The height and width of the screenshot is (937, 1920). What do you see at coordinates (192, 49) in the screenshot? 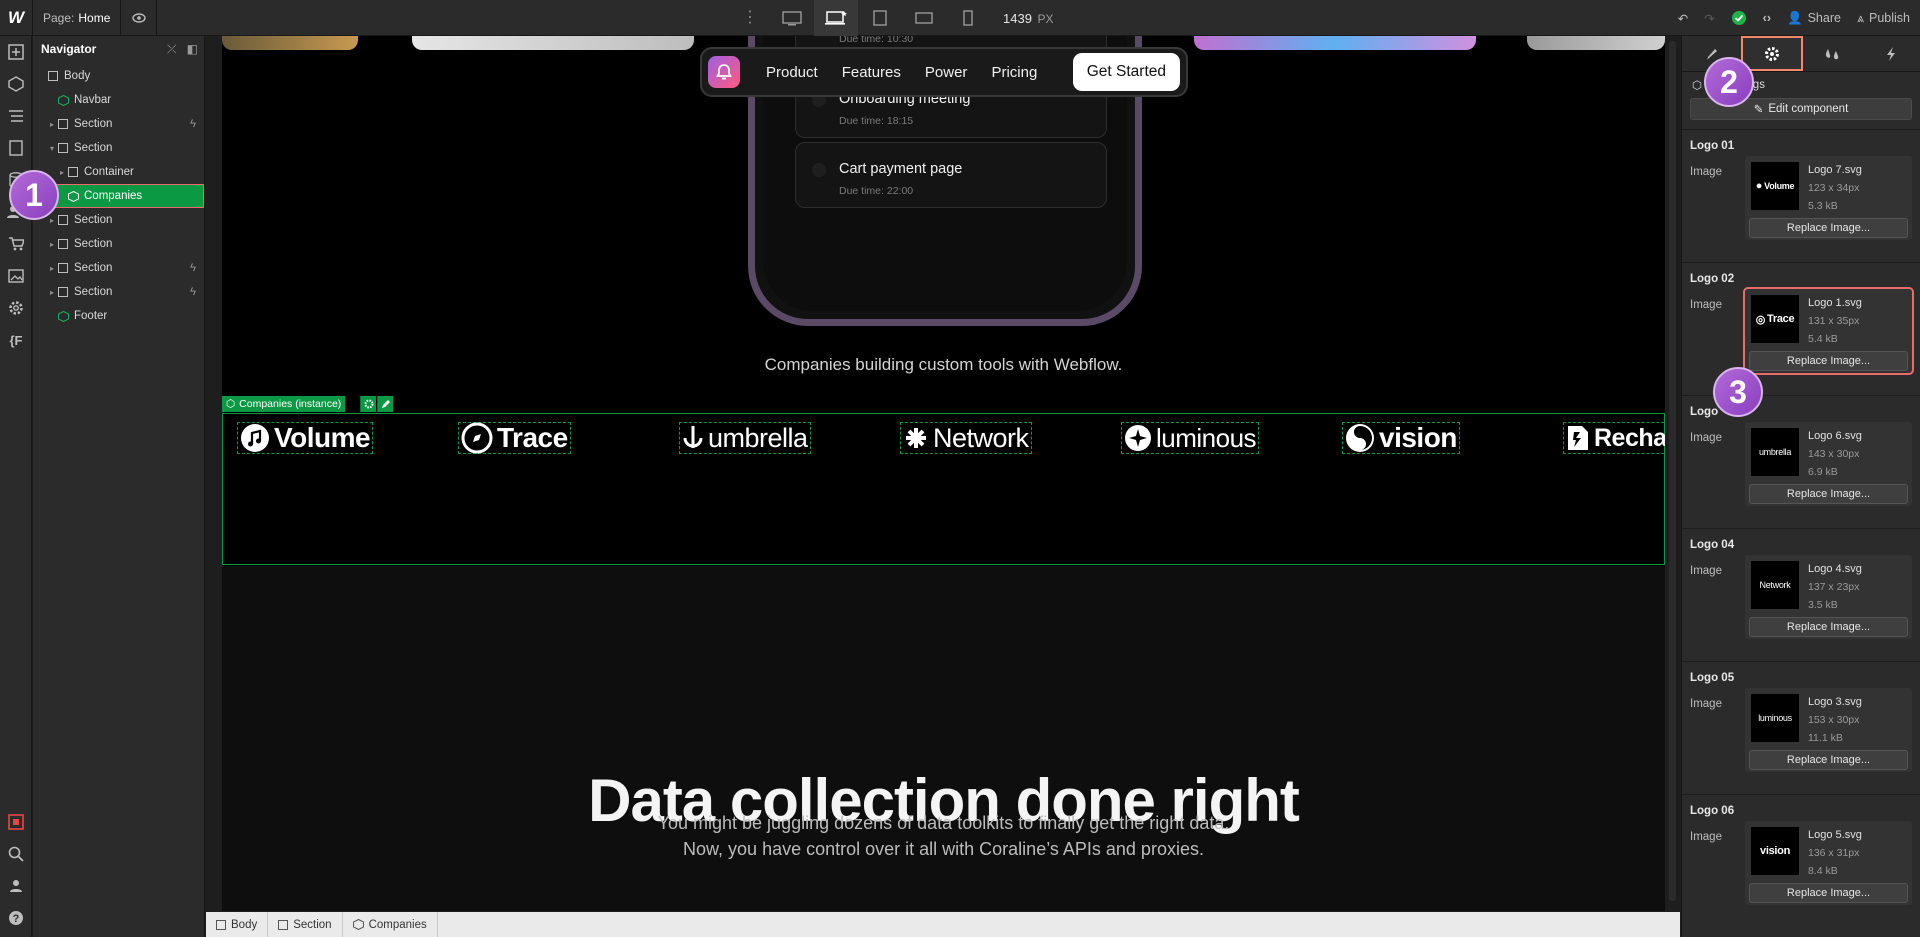
I see `dock-panel-icon: ◧` at bounding box center [192, 49].